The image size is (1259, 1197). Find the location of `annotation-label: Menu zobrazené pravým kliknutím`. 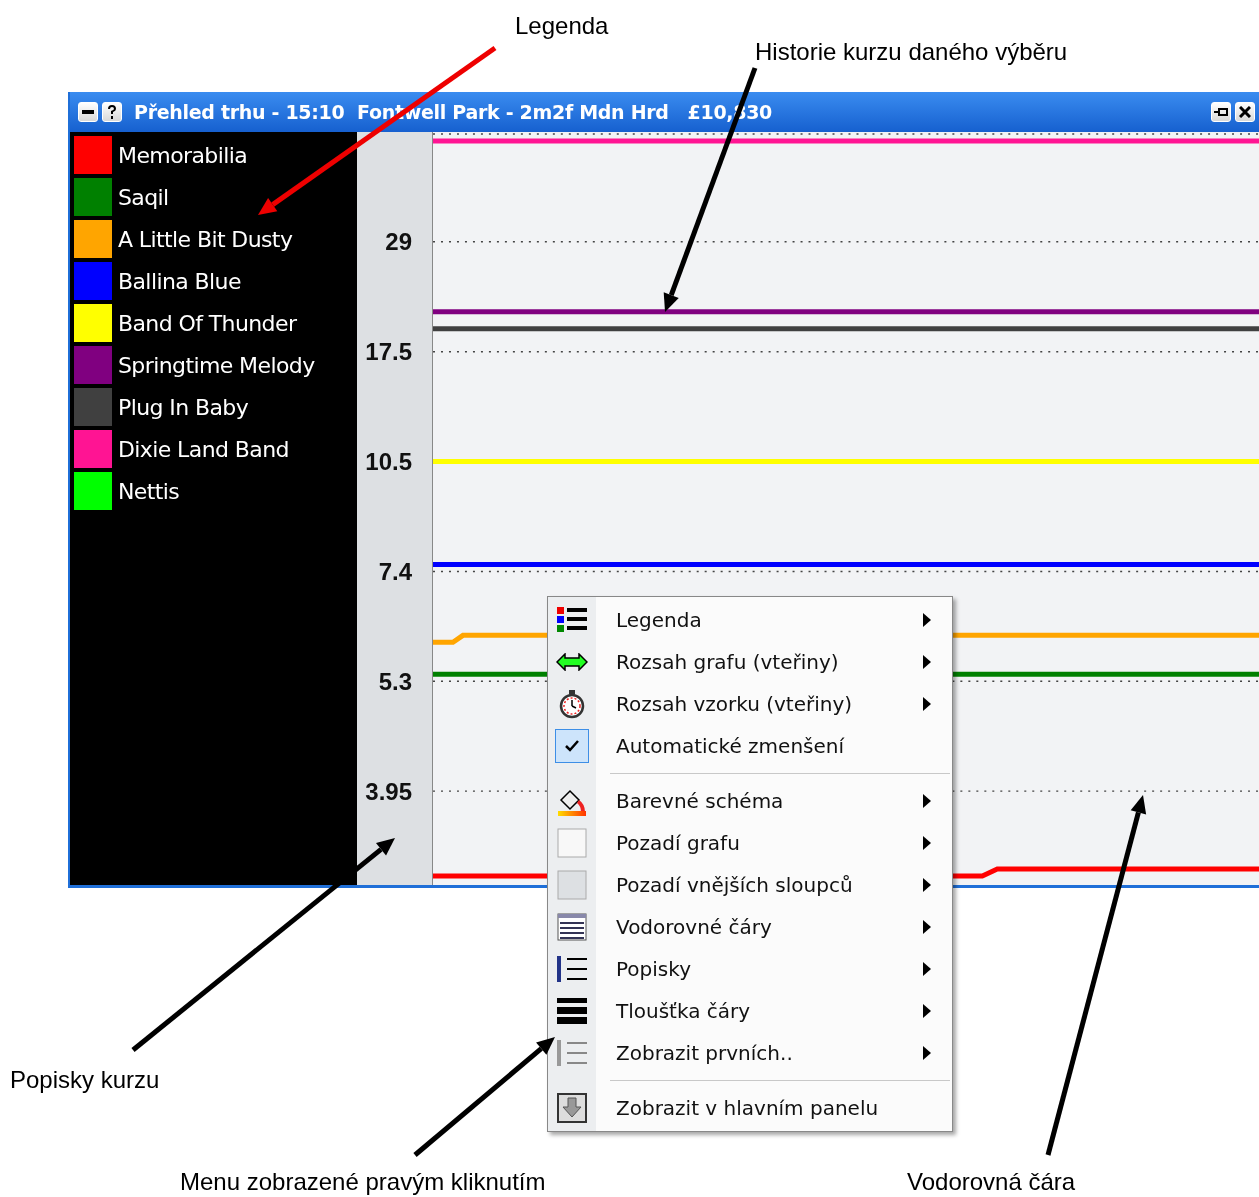

annotation-label: Menu zobrazené pravým kliknutím is located at coordinates (363, 1182).